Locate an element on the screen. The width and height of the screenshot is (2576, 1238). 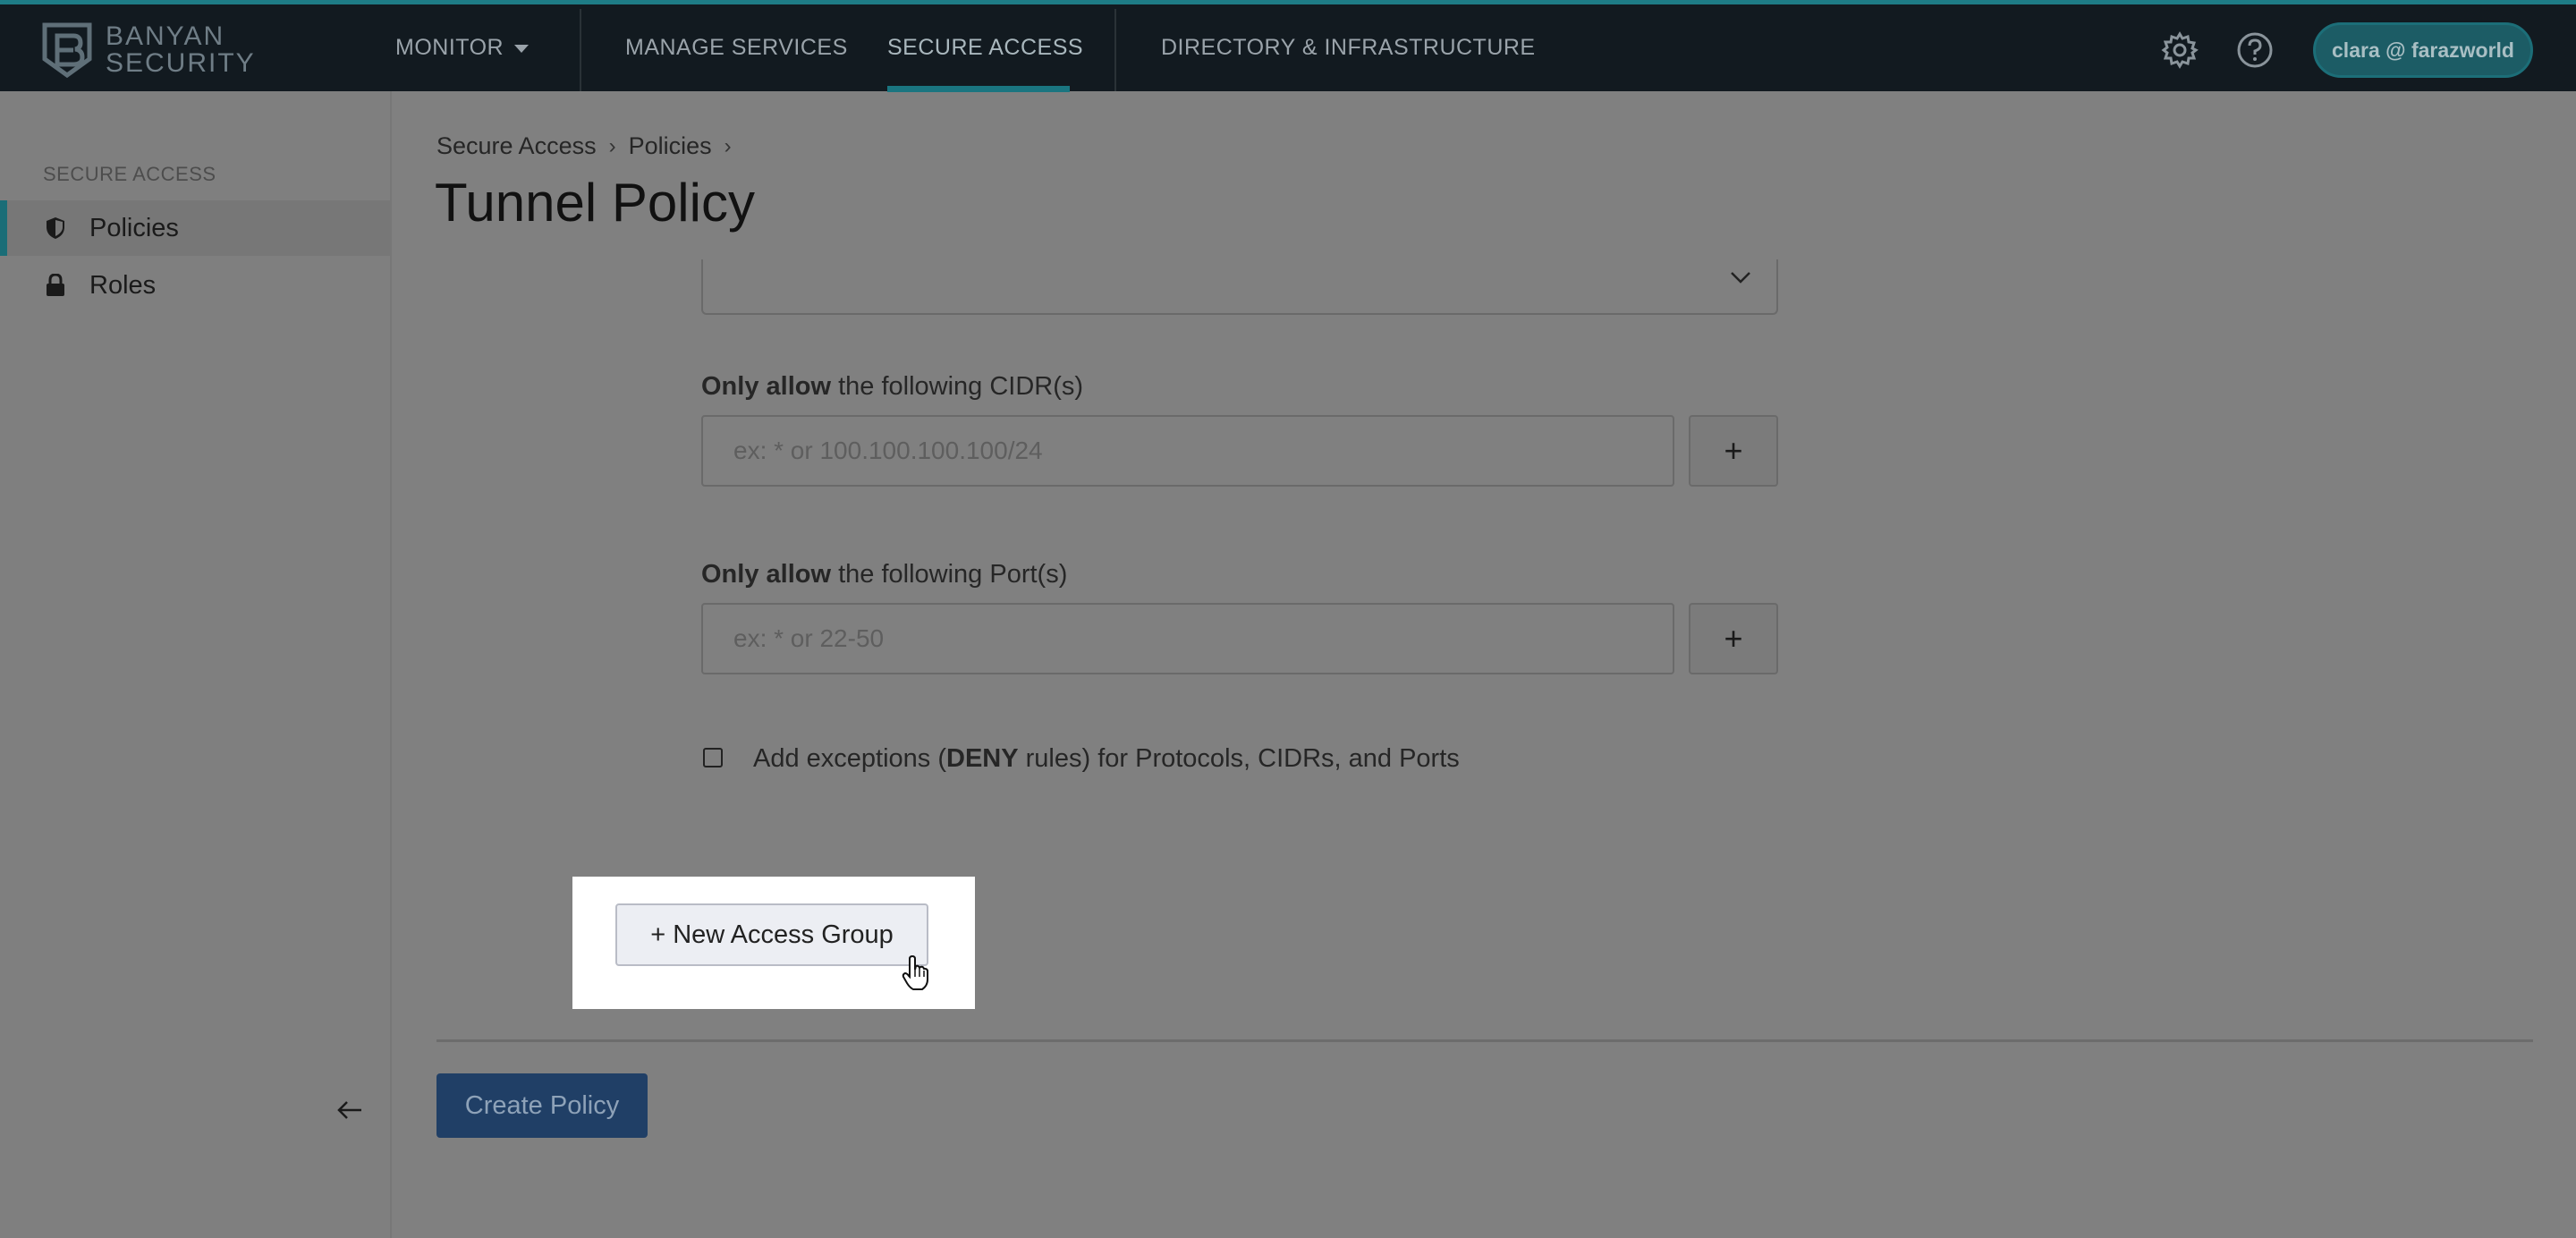
exceptions-label-deny: DENY is located at coordinates (982, 758).